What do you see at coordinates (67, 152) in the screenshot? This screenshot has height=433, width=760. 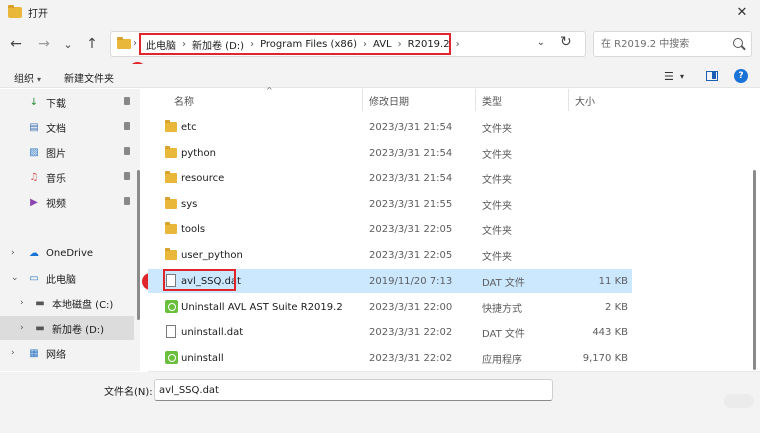 I see `sidebar-item-pictures: ▨ 图片` at bounding box center [67, 152].